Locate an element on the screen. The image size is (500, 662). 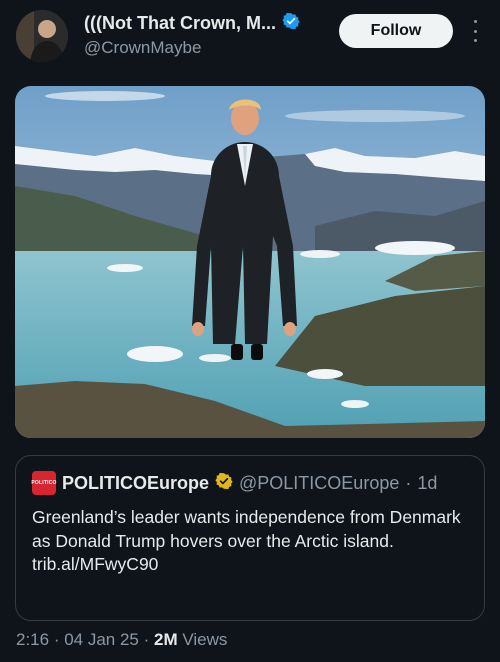
post-meta: 2:16 · 04 Jan 25 · 2M Views is located at coordinates (121, 640).